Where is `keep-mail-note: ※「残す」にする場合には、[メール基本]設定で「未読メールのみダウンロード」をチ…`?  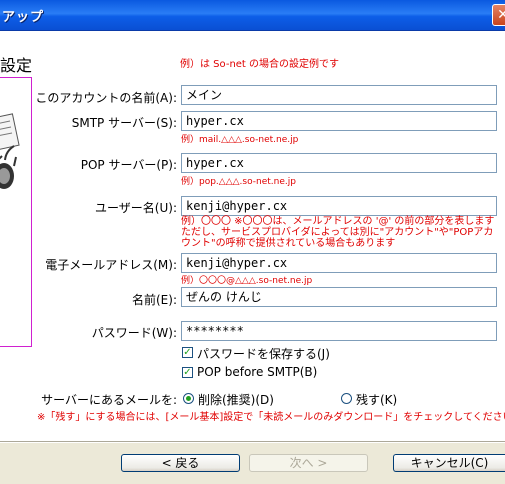
keep-mail-note: ※「残す」にする場合には、[メール基本]設定で「未読メールのみダウンロード」をチ… is located at coordinates (271, 417).